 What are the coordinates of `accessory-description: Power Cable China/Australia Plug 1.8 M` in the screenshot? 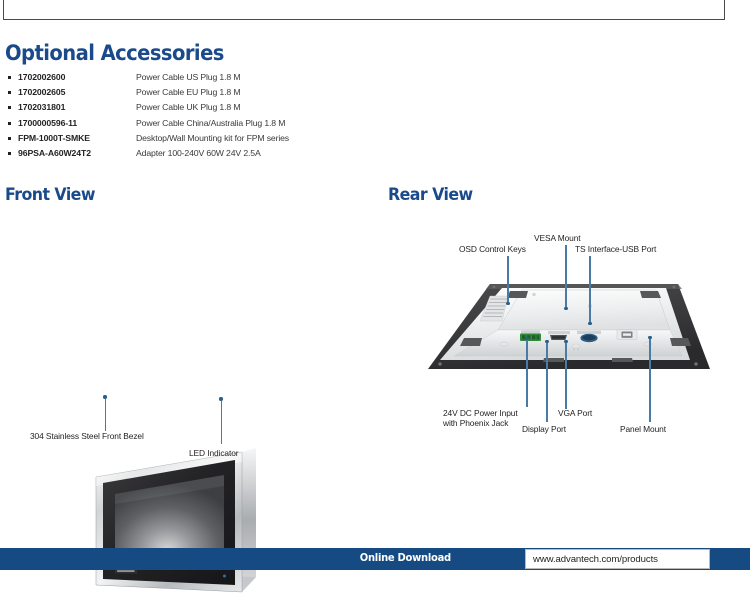 It's located at (211, 122).